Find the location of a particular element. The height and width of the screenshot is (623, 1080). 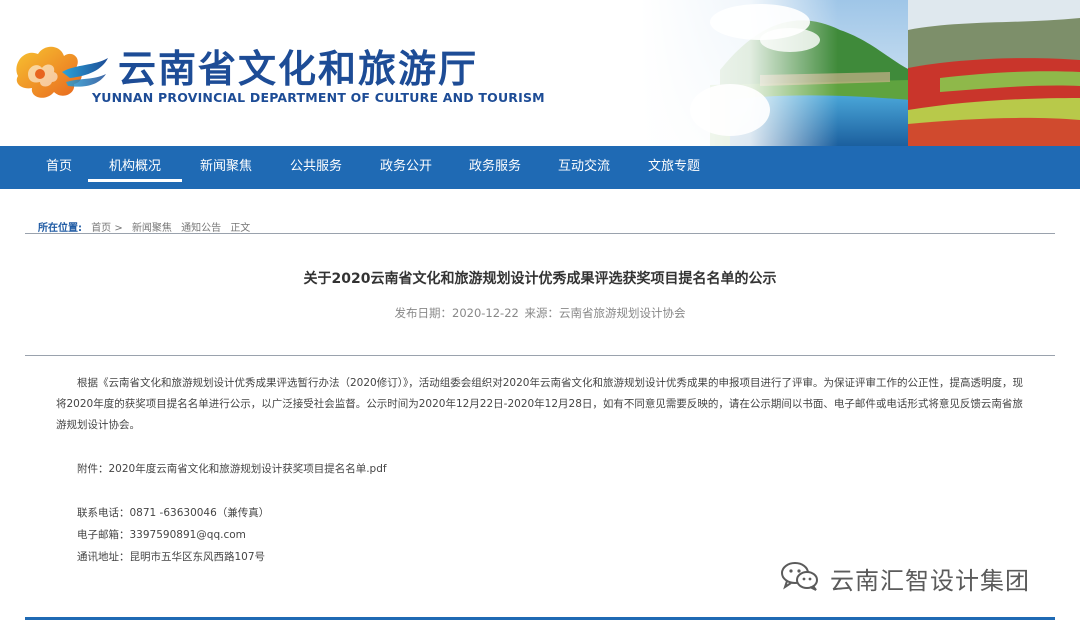

nav-item-organization: 机构概况 is located at coordinates (135, 167).